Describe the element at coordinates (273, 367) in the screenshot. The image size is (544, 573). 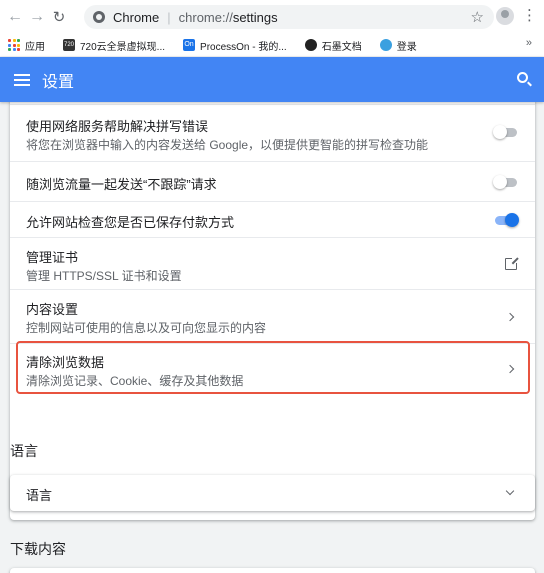
I see `highlight-box` at that location.